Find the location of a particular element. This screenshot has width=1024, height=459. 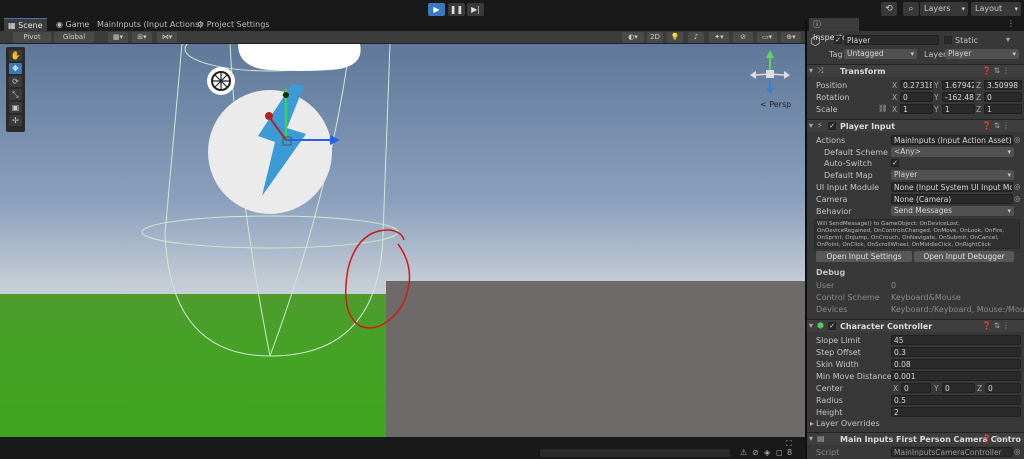

play-button: ▶ is located at coordinates (436, 9).